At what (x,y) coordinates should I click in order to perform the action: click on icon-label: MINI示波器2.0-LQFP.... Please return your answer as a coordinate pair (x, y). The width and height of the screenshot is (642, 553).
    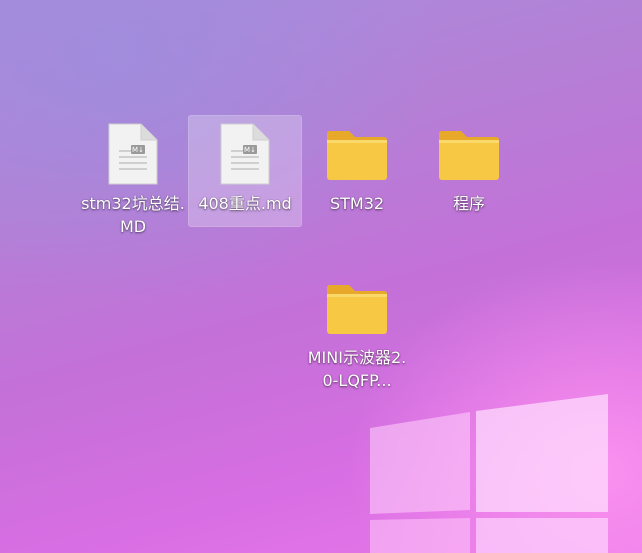
    Looking at the image, I should click on (357, 369).